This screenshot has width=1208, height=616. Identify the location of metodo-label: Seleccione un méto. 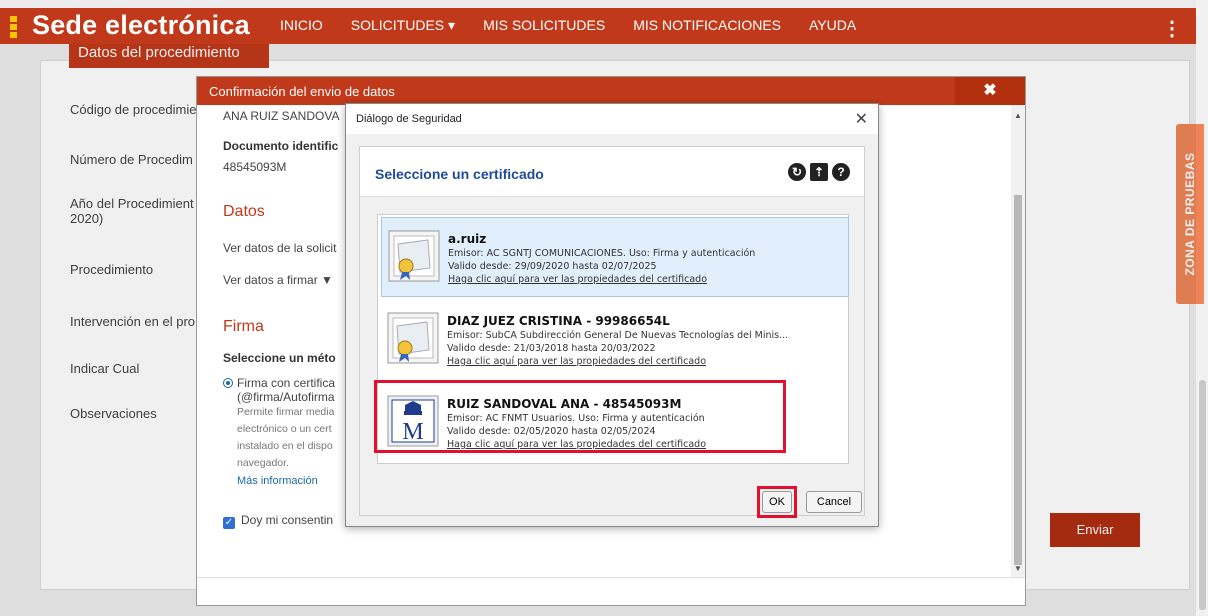
(279, 358).